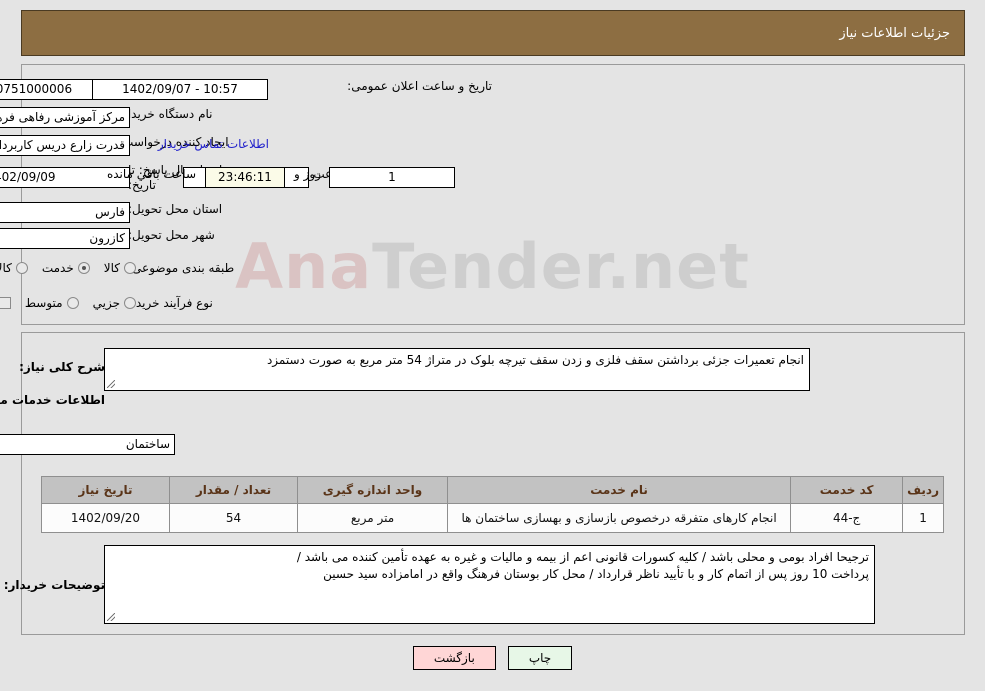  I want to click on category-label: طبقه بندی موضوعی:, so click(181, 268).